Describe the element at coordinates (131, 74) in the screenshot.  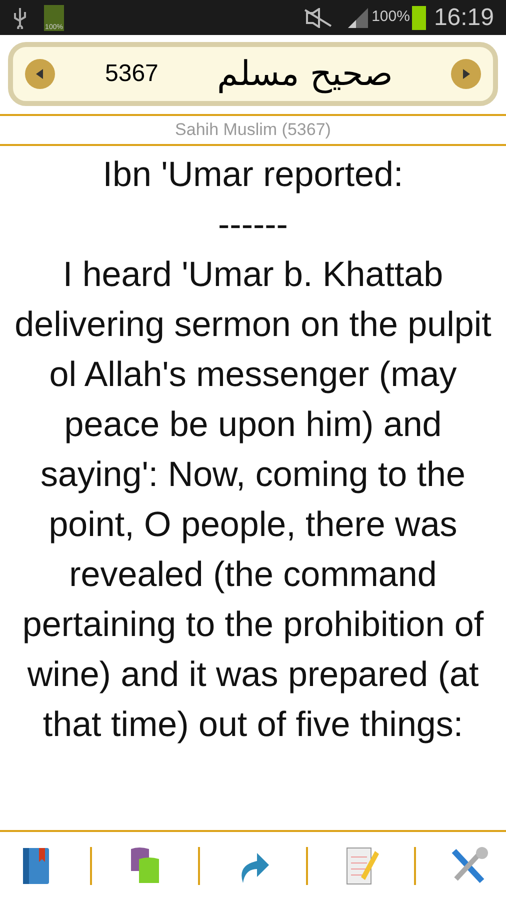
I see `hadith-number: 5367` at that location.